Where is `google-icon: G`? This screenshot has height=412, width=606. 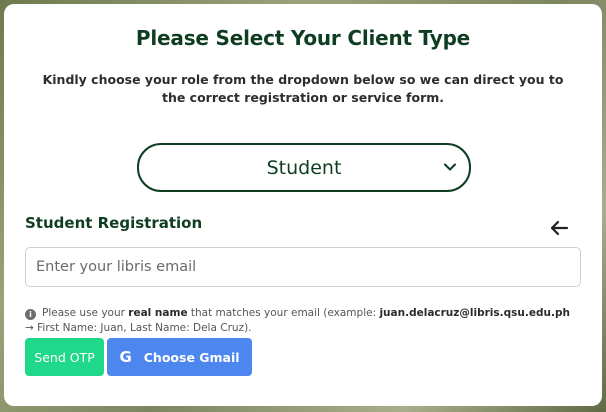
google-icon: G is located at coordinates (125, 357).